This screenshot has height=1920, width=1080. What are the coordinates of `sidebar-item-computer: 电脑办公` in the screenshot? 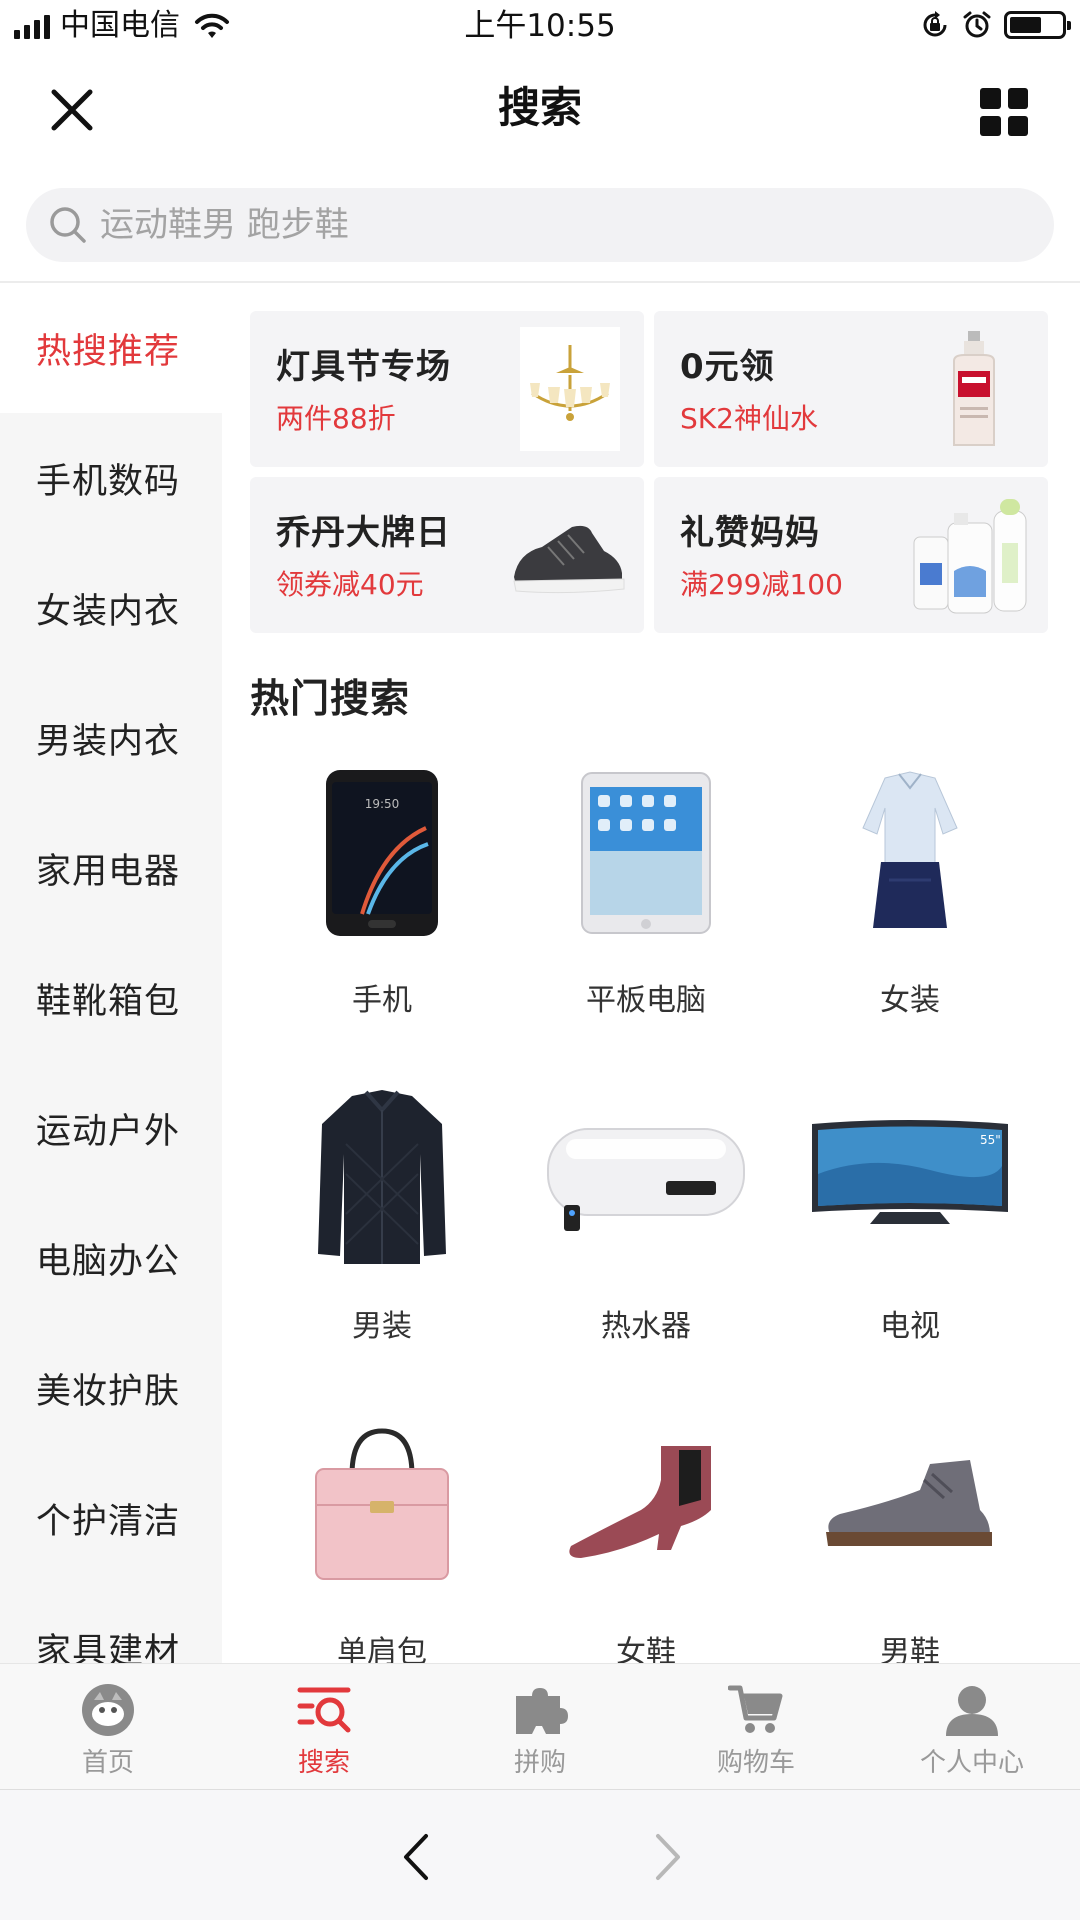 It's located at (111, 1258).